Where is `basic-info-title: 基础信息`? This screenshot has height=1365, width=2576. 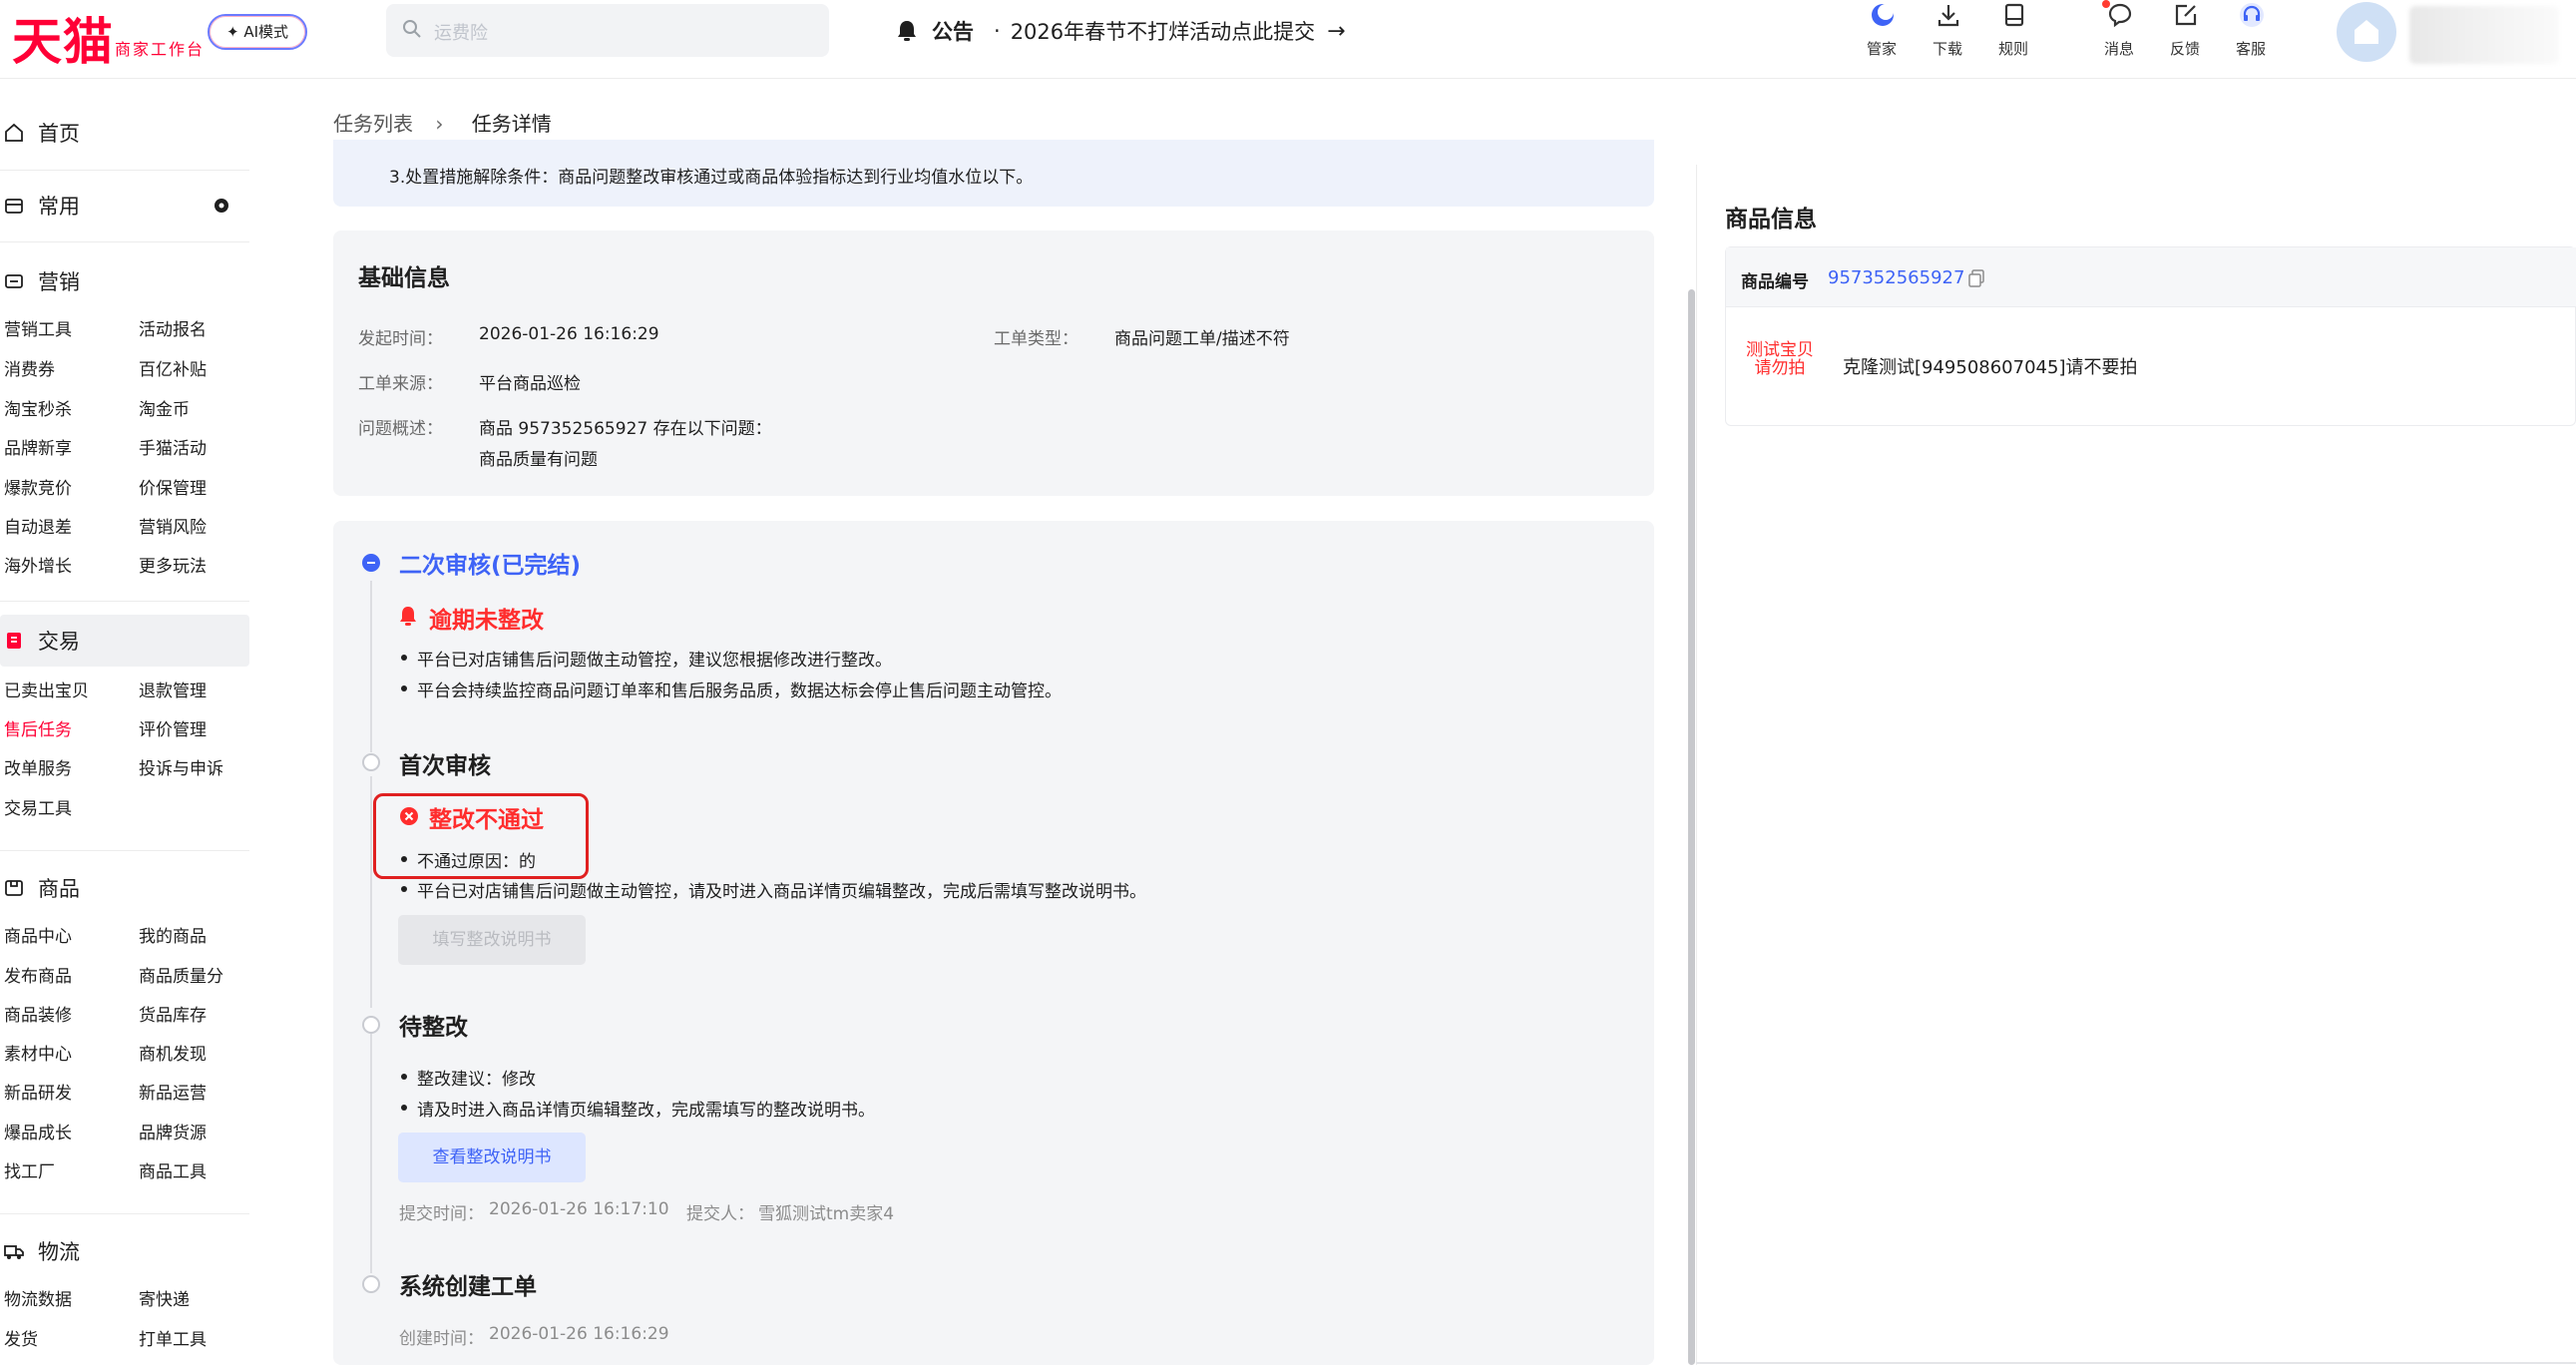
basic-info-title: 基础信息 is located at coordinates (404, 278).